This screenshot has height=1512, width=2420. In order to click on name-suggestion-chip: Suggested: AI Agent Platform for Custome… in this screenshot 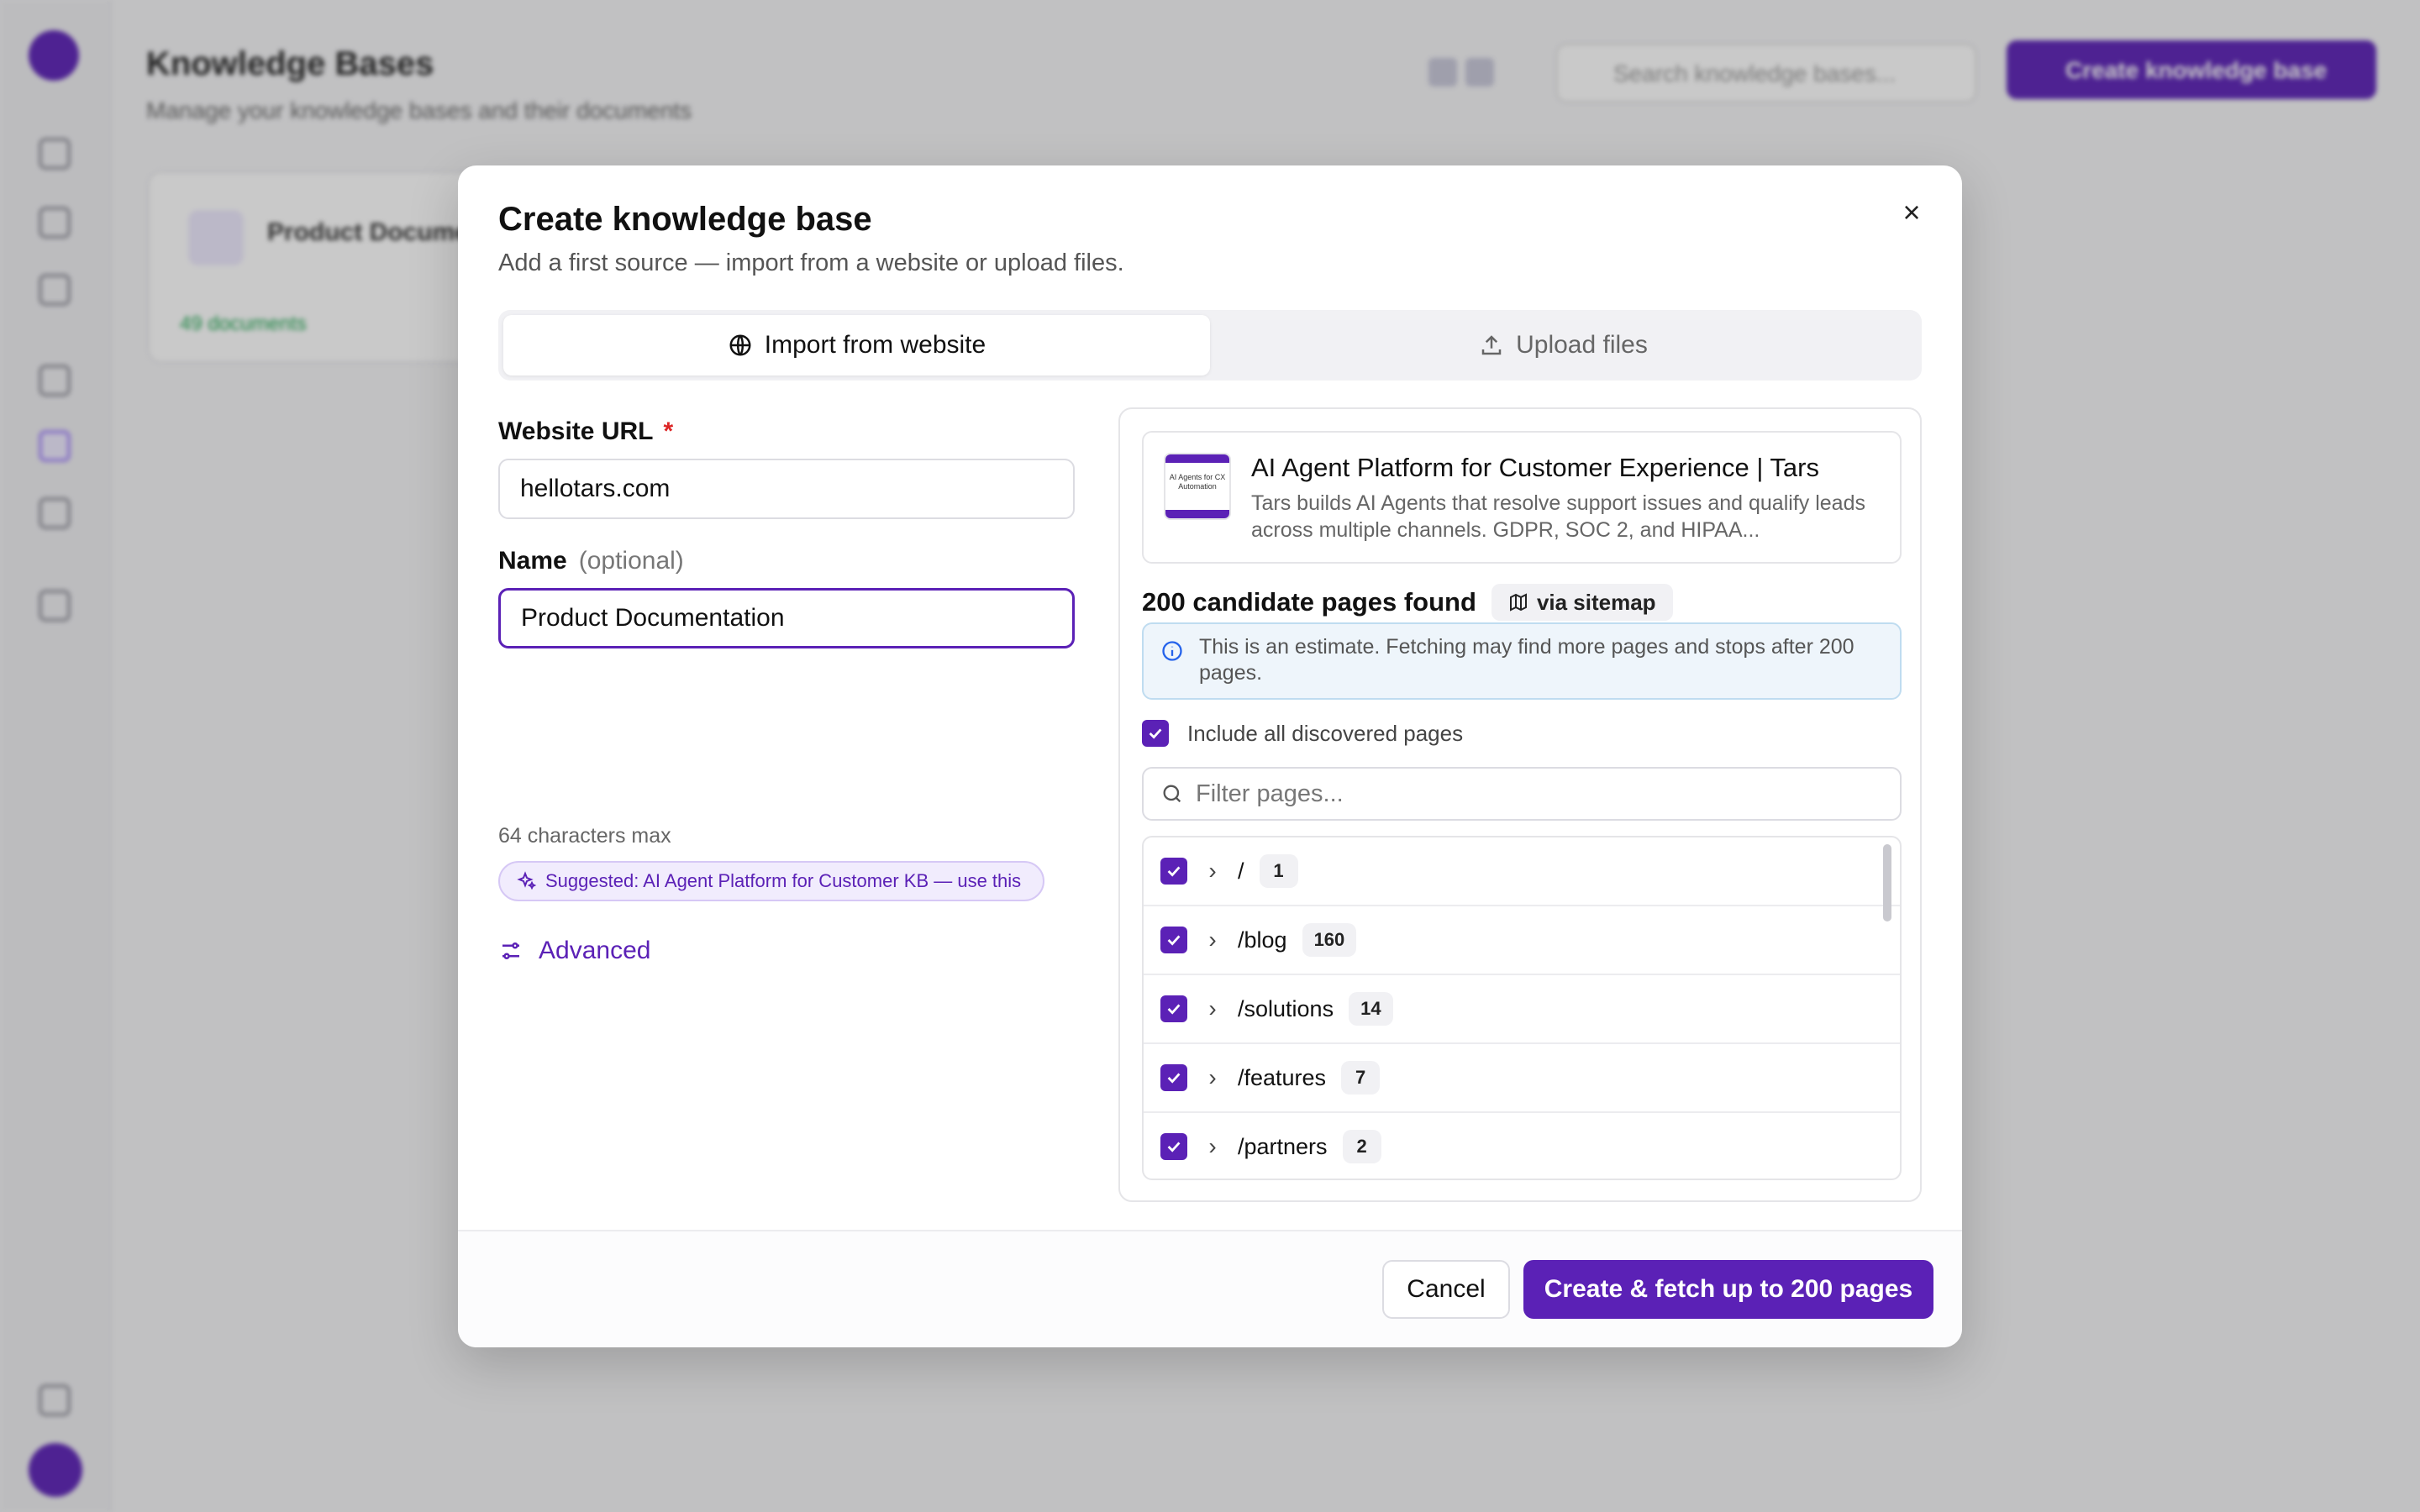, I will do `click(771, 881)`.